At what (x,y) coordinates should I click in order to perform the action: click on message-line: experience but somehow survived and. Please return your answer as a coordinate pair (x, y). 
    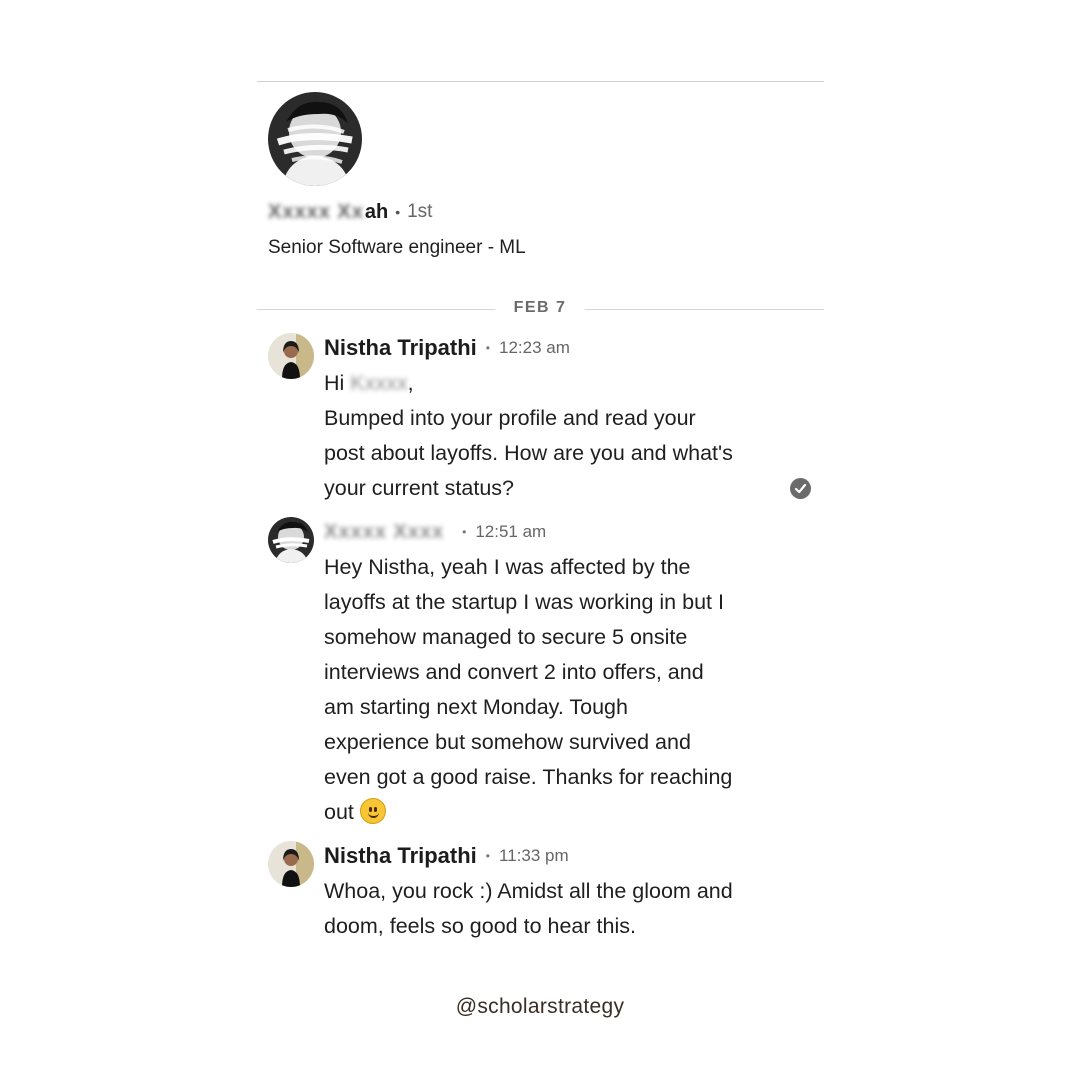
    Looking at the image, I should click on (507, 742).